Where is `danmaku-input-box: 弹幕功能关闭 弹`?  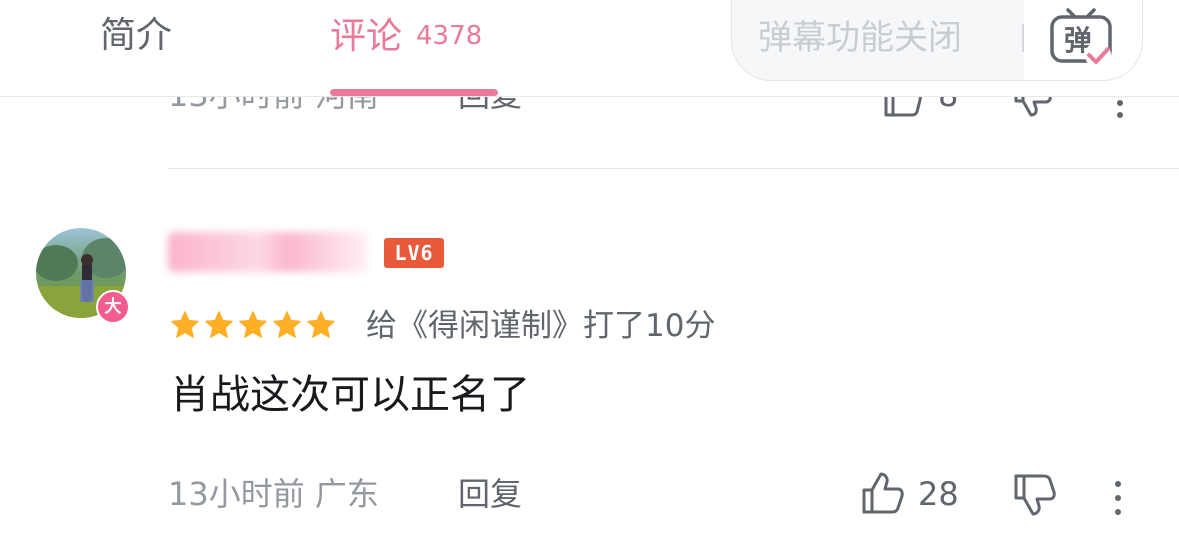
danmaku-input-box: 弹幕功能关闭 弹 is located at coordinates (937, 40).